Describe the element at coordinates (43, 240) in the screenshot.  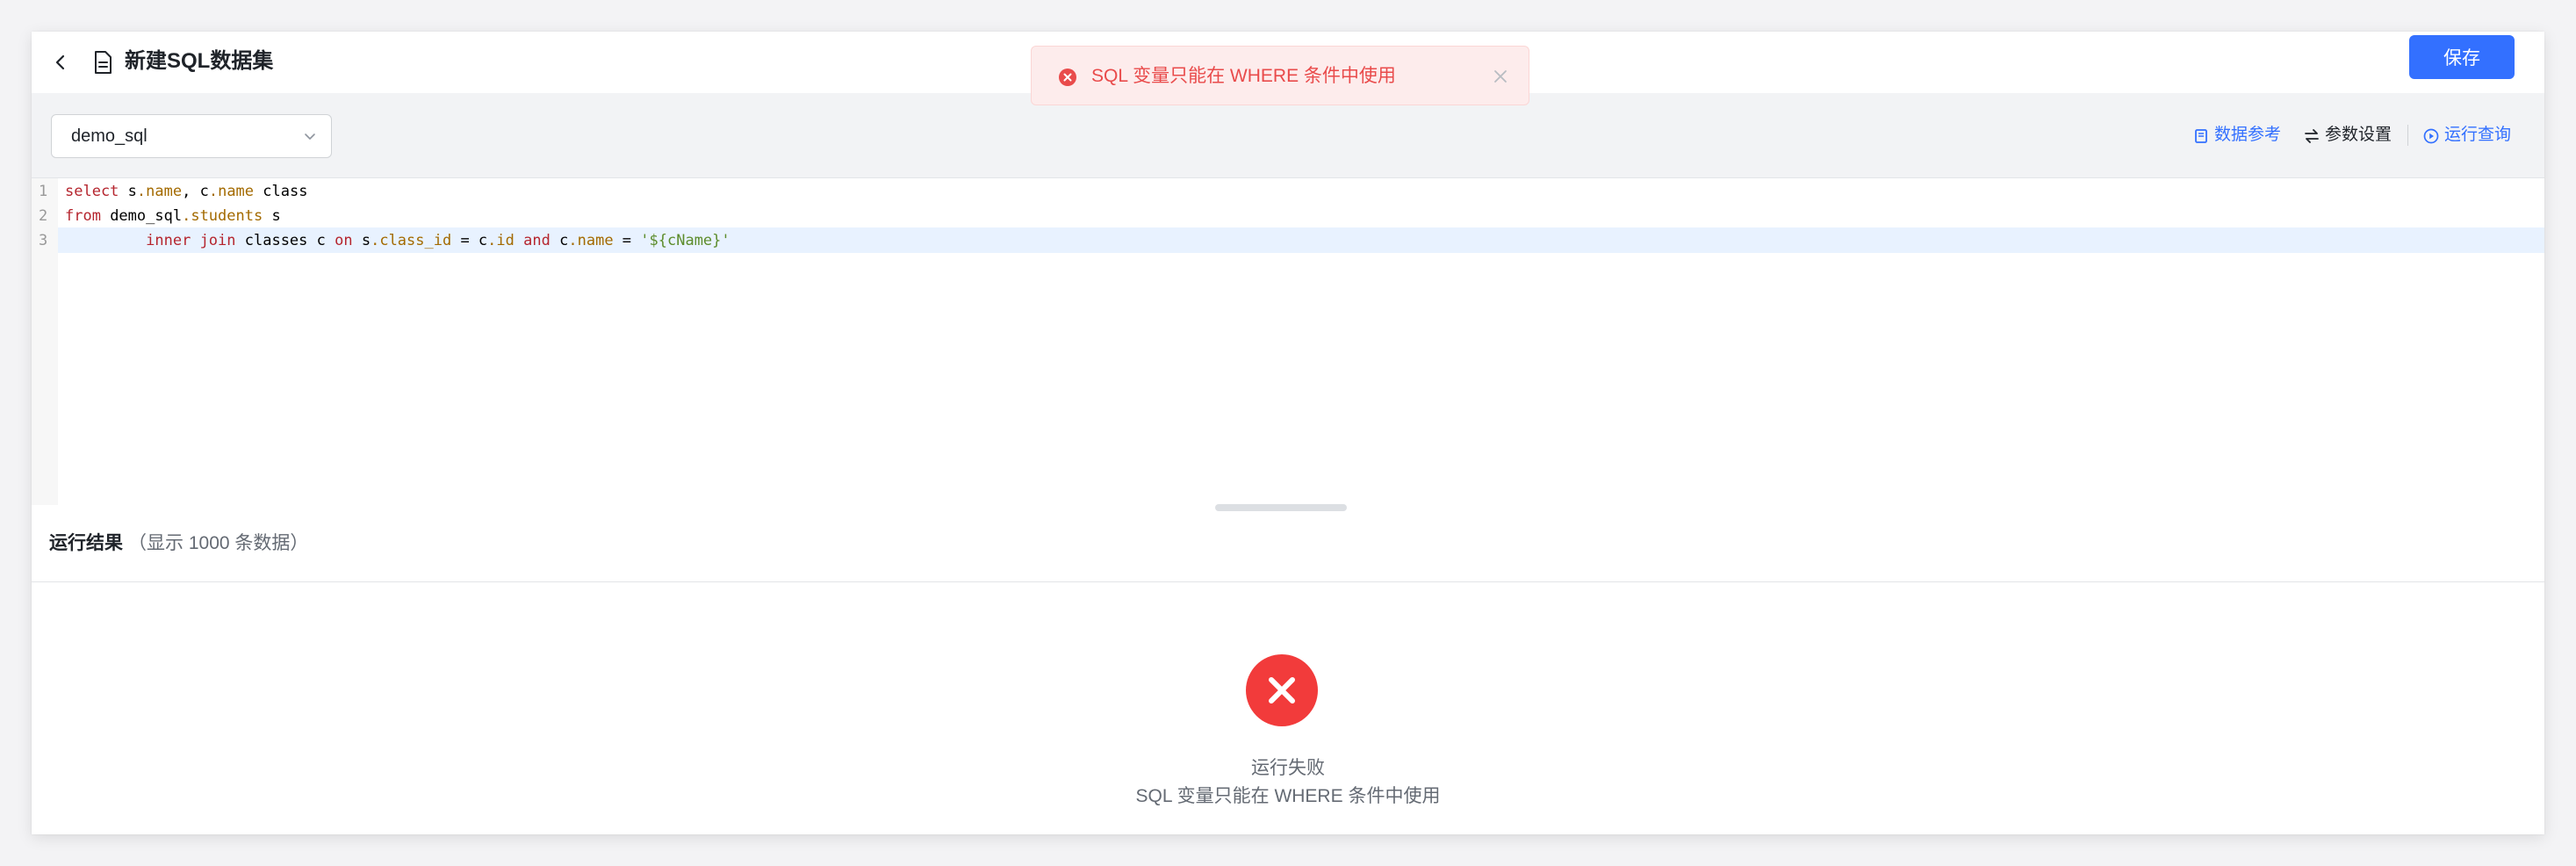
I see `line-number: 3` at that location.